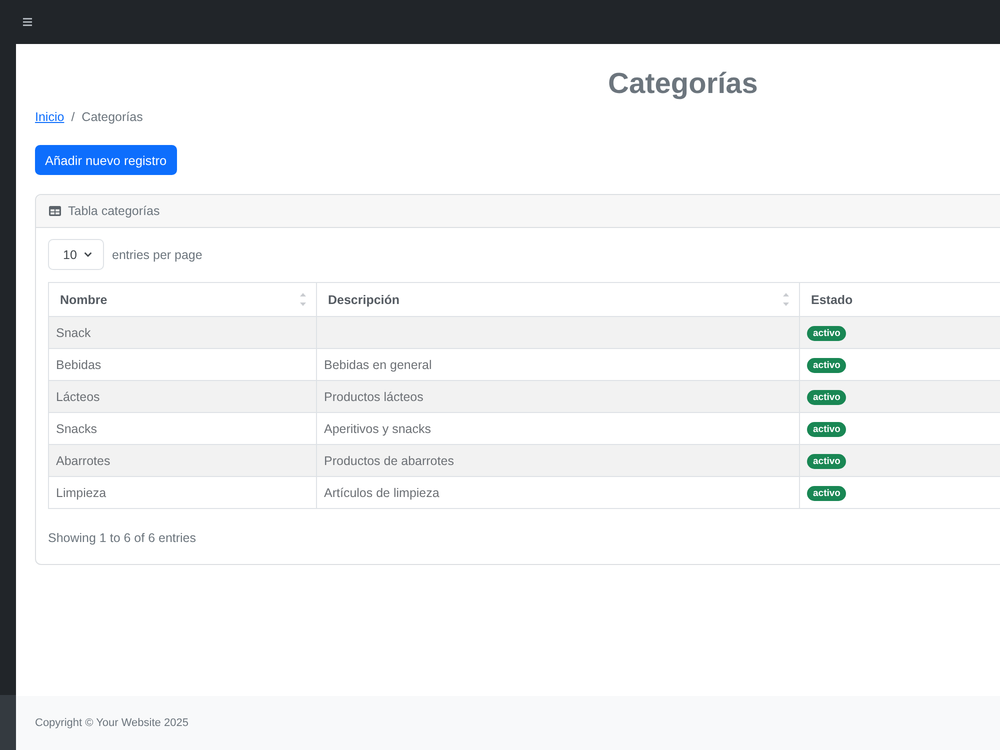  Describe the element at coordinates (88, 254) in the screenshot. I see `chevron-down-icon` at that location.